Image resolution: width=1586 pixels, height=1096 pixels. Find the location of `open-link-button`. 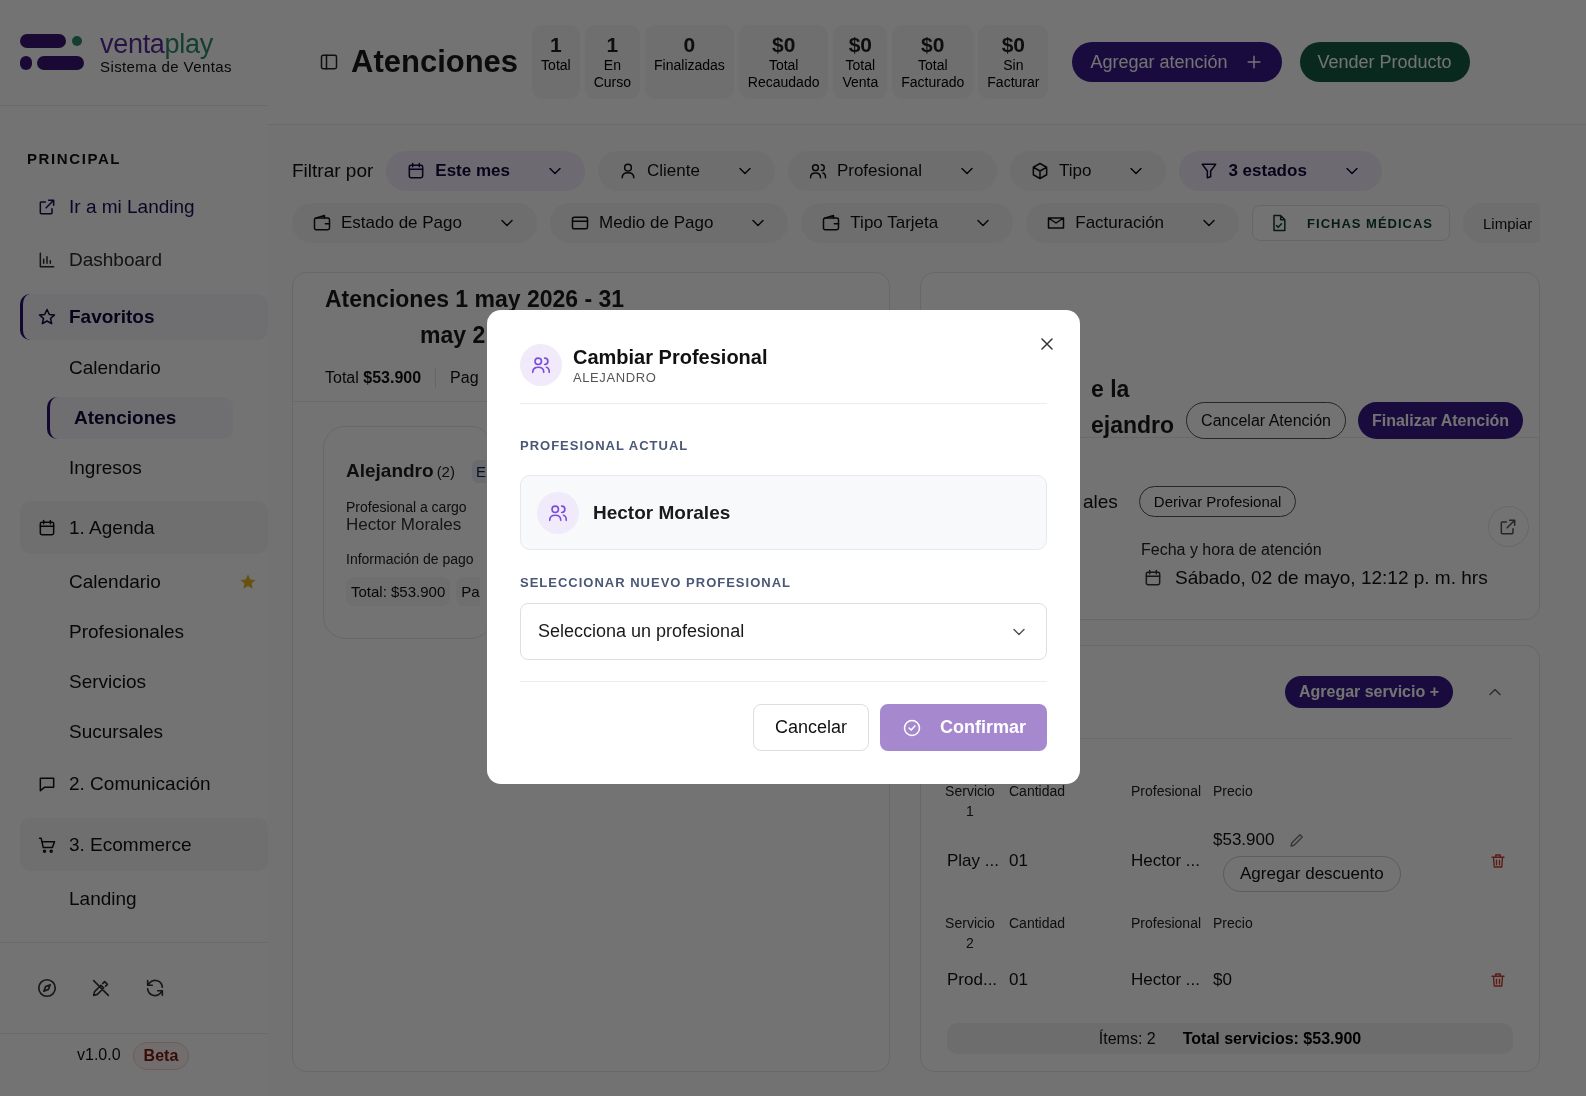

open-link-button is located at coordinates (1508, 526).